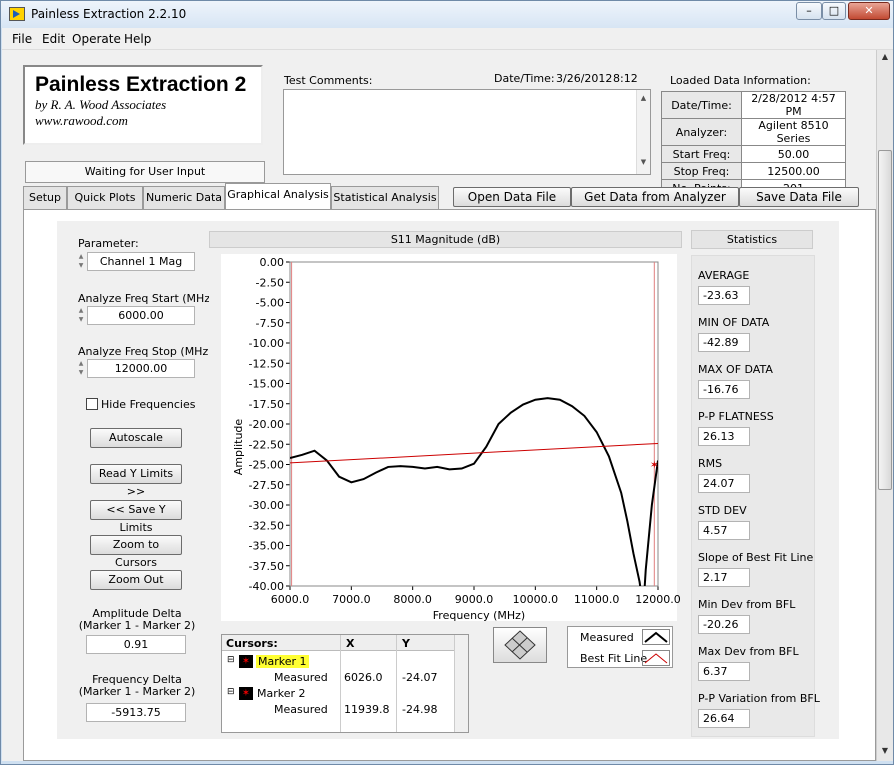 This screenshot has height=765, width=894. Describe the element at coordinates (734, 322) in the screenshot. I see `stat-label: MIN OF DATA` at that location.